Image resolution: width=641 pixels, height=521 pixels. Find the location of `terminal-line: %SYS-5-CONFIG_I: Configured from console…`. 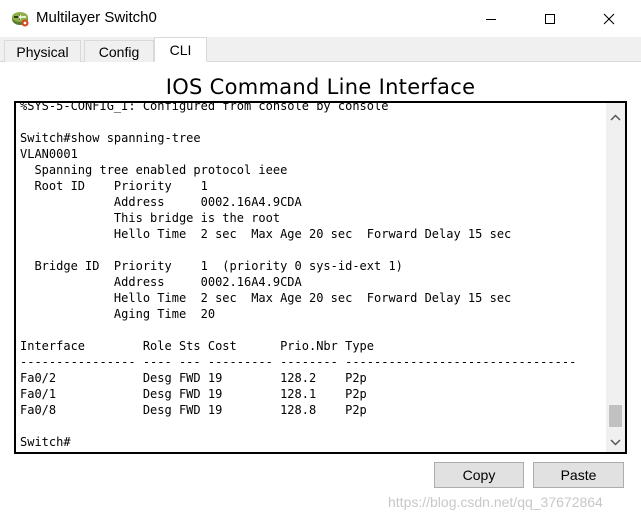

terminal-line: %SYS-5-CONFIG_I: Configured from console… is located at coordinates (204, 107).